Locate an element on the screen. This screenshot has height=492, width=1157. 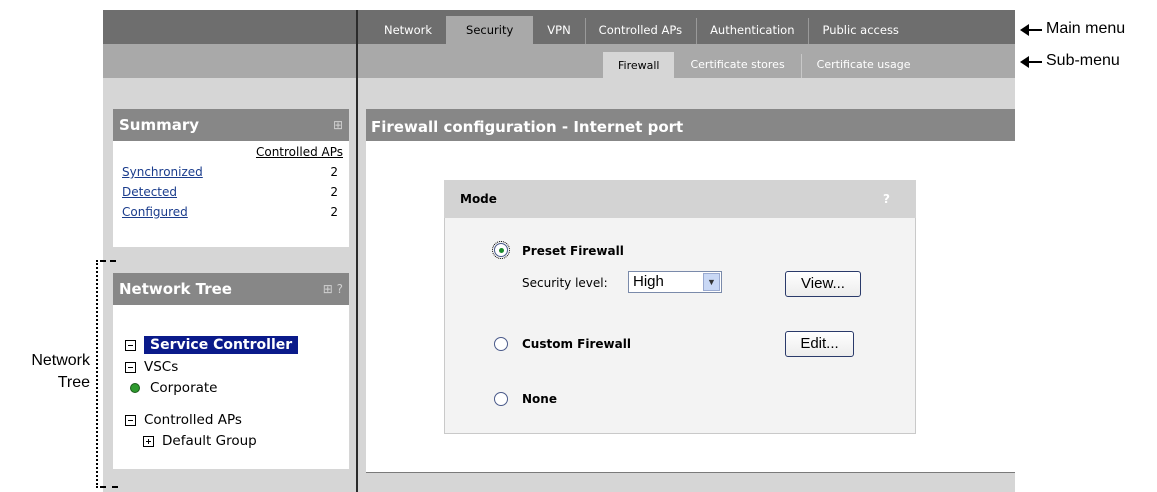
bracket-top is located at coordinates (108, 261).